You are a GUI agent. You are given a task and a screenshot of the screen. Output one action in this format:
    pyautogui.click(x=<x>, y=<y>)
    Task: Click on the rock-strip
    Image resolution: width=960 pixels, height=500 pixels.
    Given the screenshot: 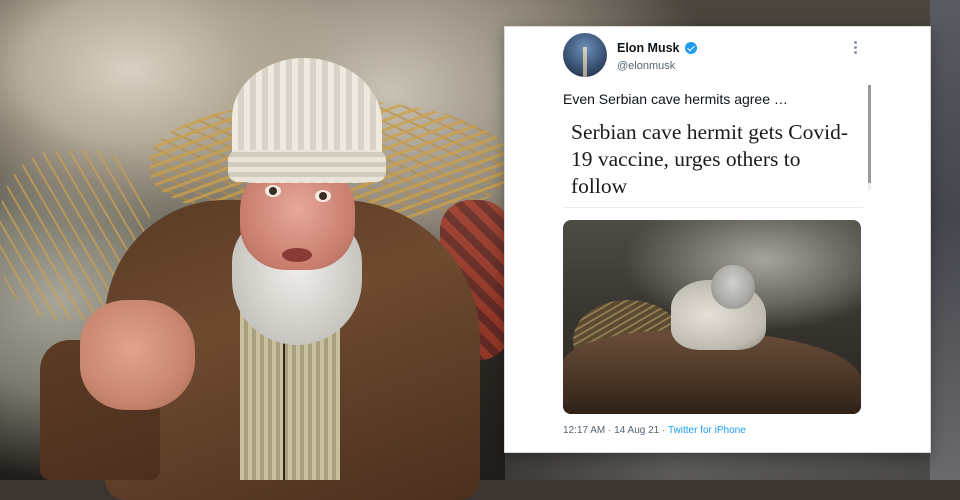 What is the action you would take?
    pyautogui.click(x=945, y=240)
    